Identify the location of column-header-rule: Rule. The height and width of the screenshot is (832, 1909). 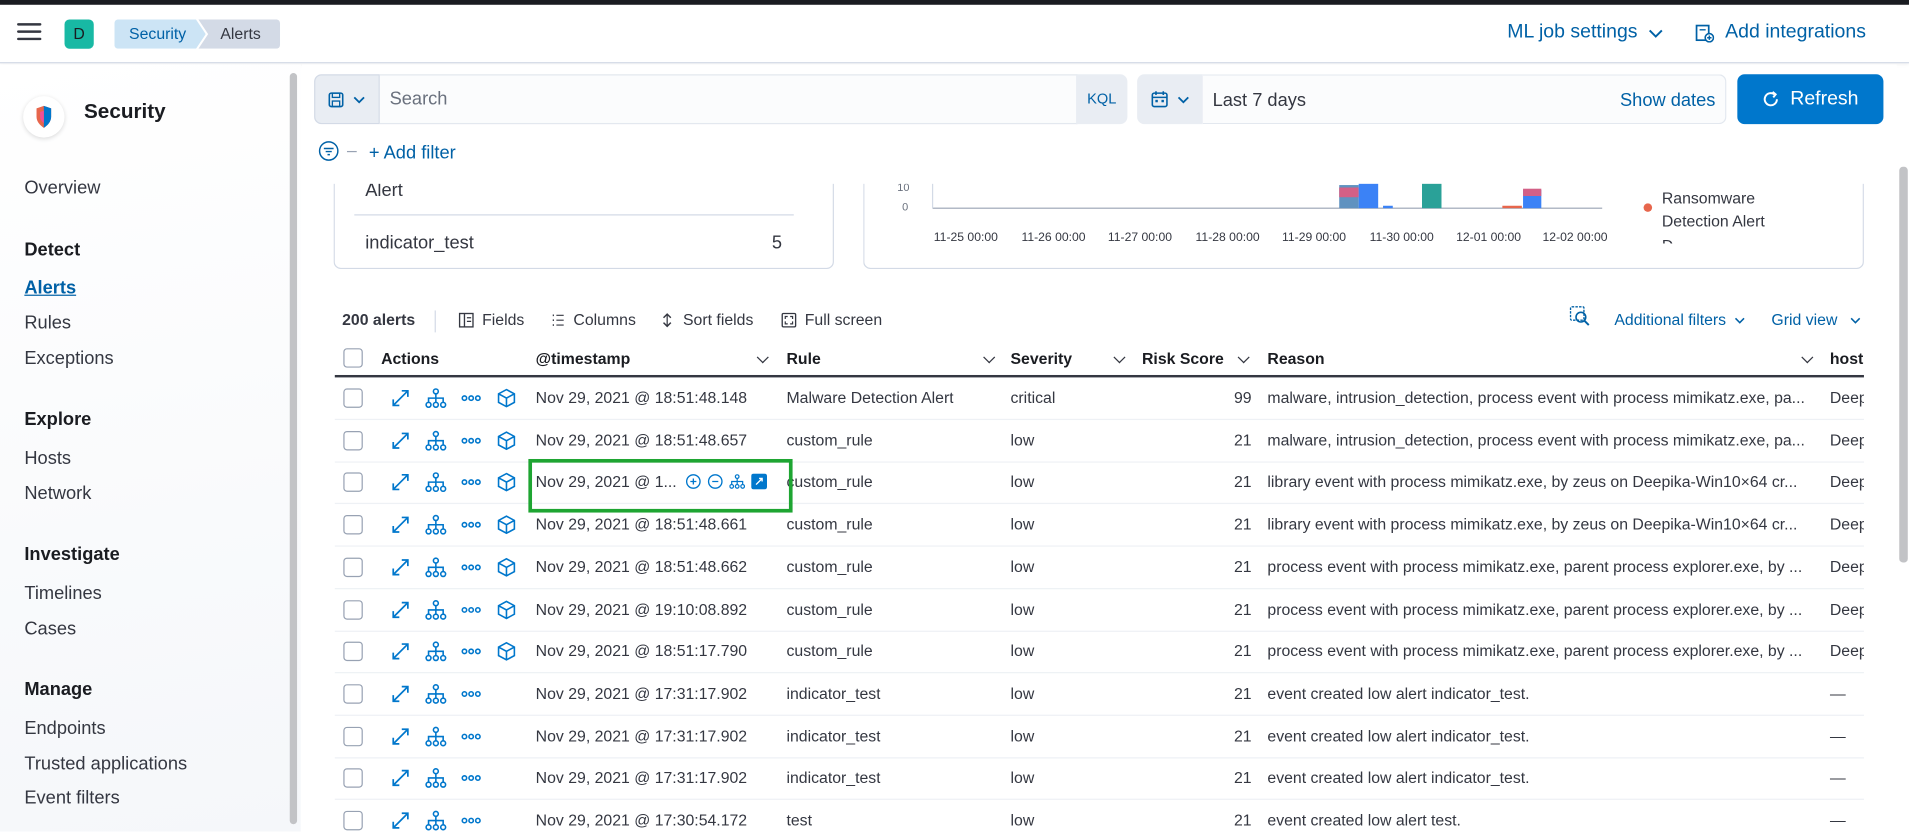
(803, 358).